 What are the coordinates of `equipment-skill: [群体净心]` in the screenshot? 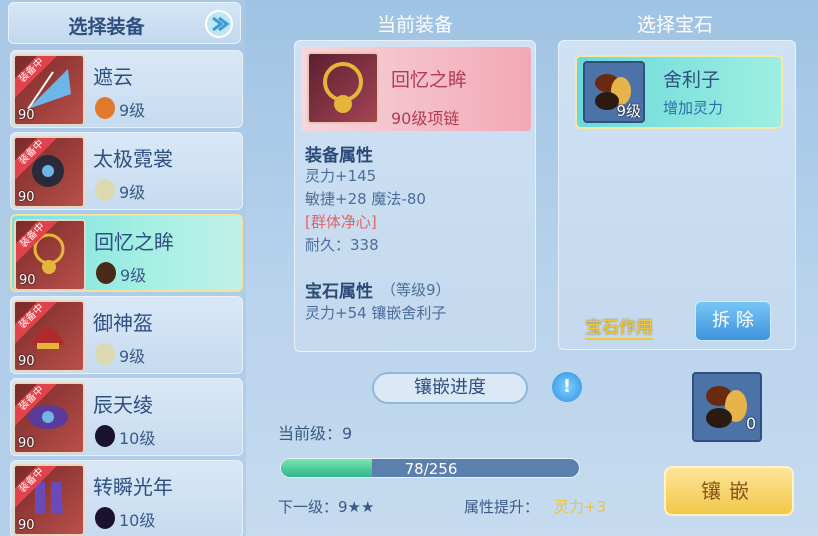 It's located at (341, 222).